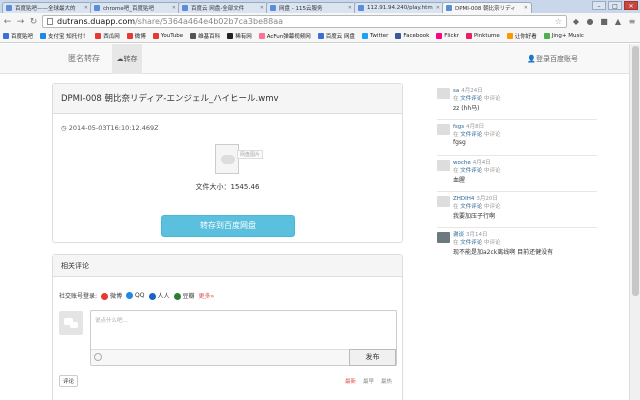  What do you see at coordinates (399, 7) in the screenshot?
I see `browser-tab: 112.91.94.240/play.htm ✕` at bounding box center [399, 7].